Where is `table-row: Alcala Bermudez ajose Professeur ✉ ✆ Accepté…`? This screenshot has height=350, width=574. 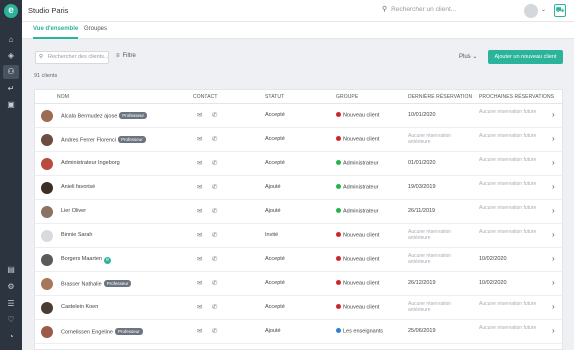 table-row: Alcala Bermudez ajose Professeur ✉ ✆ Accepté… is located at coordinates (298, 116).